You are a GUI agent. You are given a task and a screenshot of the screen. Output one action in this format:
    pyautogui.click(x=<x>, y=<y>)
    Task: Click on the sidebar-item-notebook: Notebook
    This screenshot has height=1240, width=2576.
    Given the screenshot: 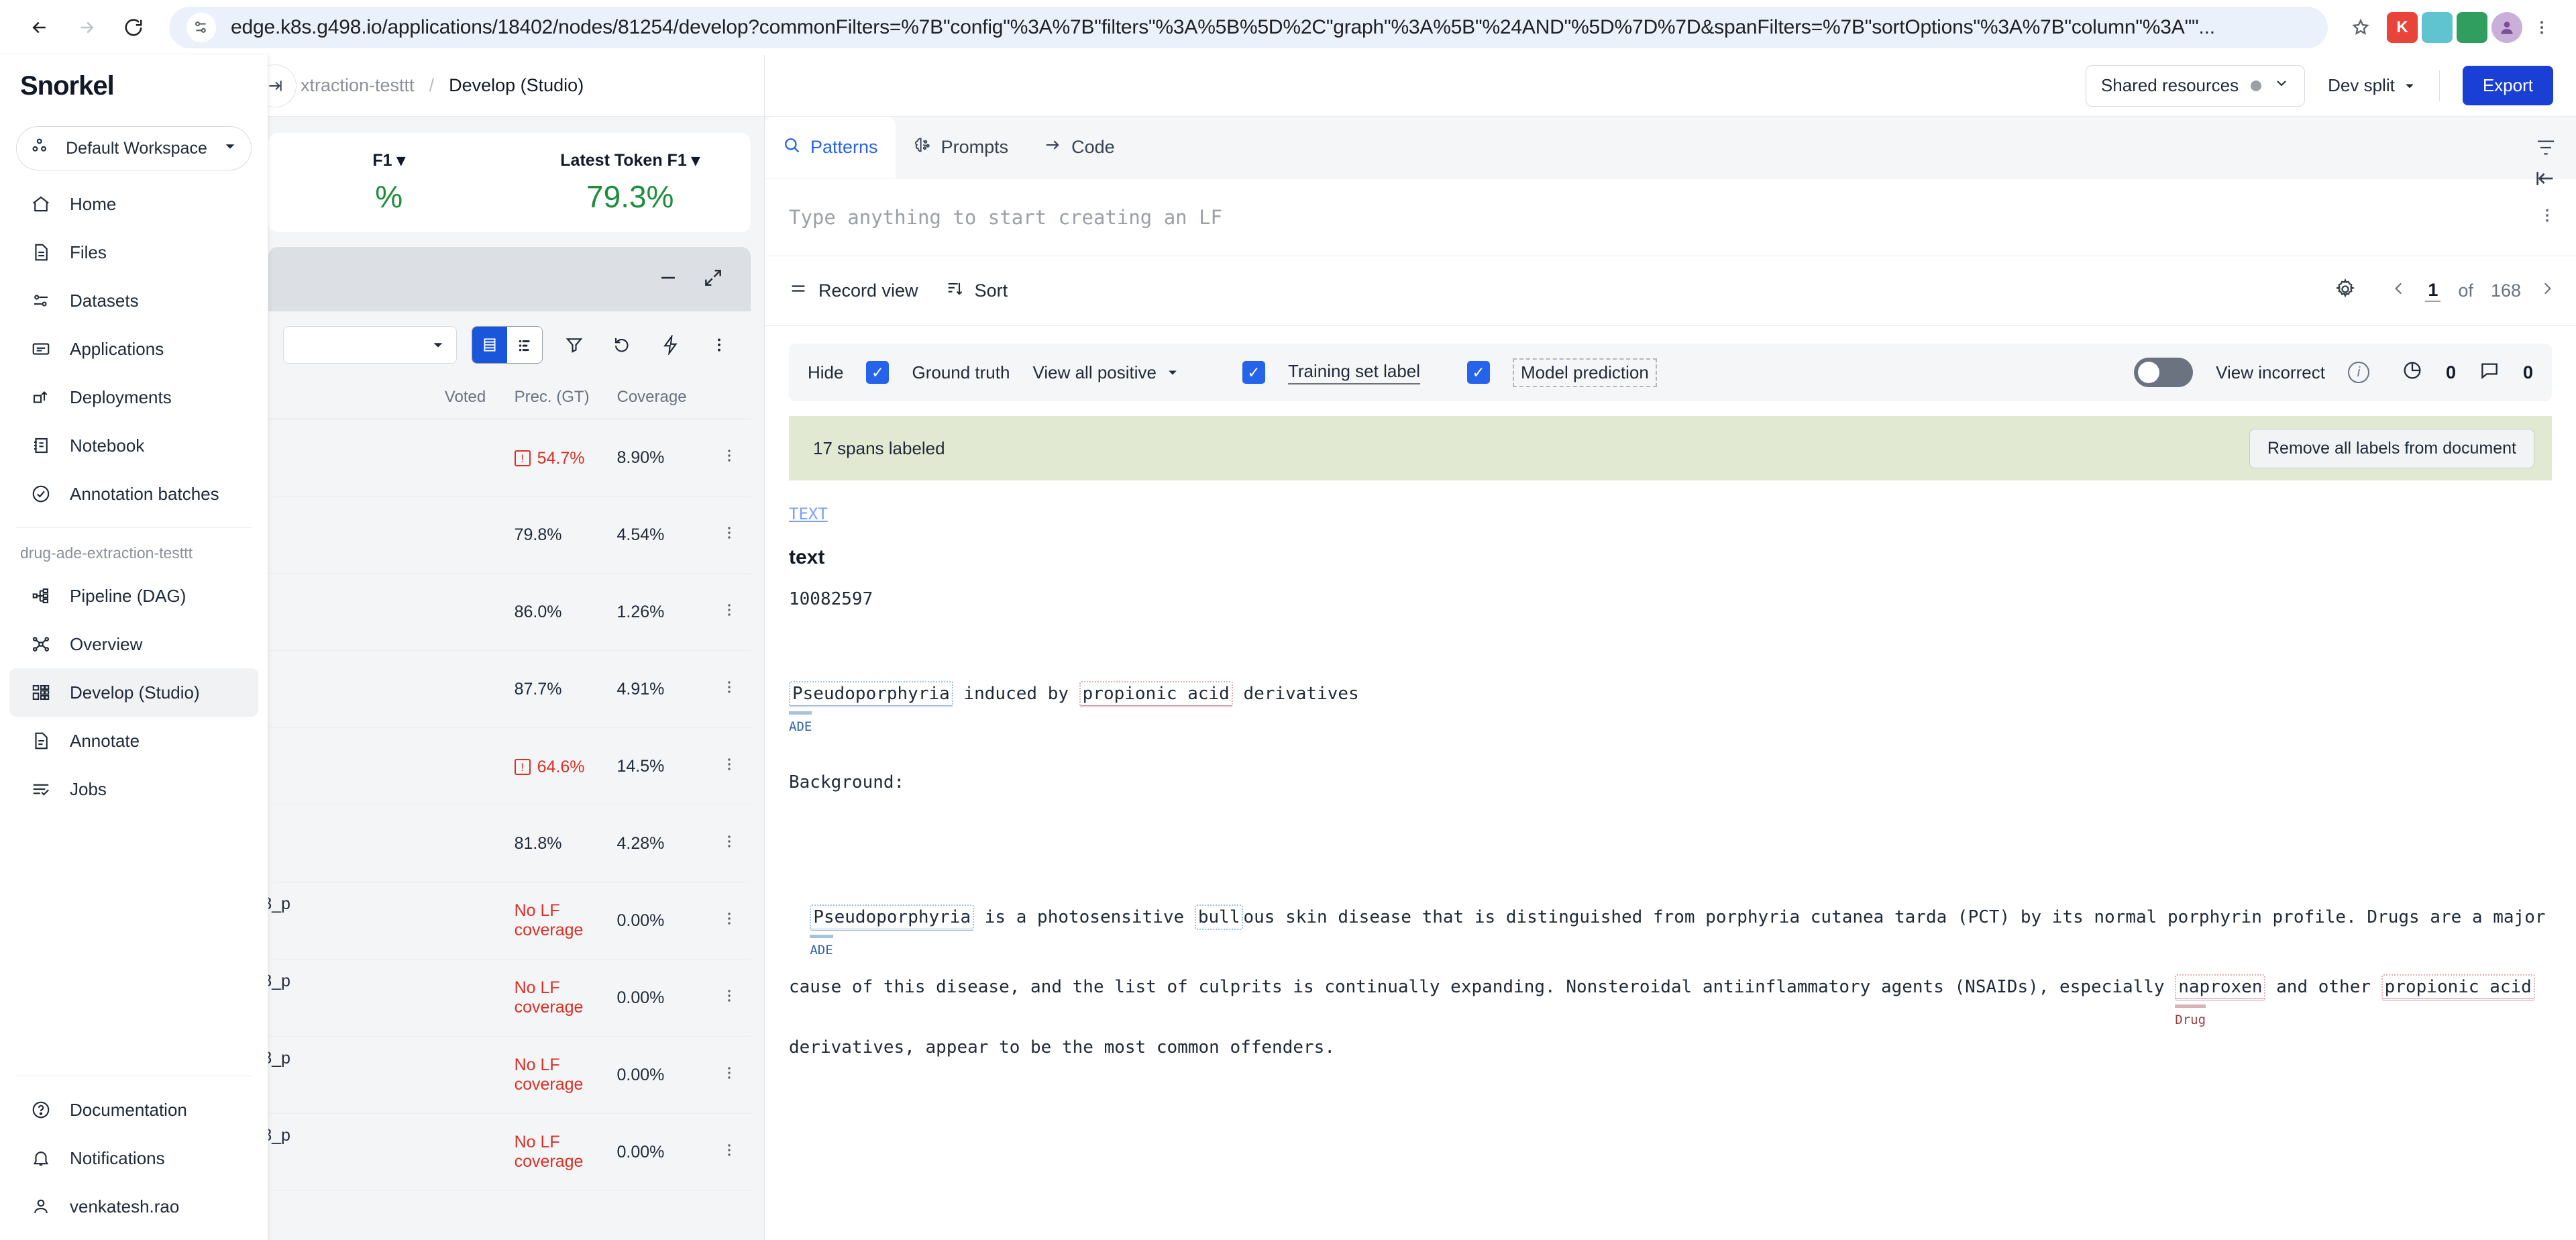 What is the action you would take?
    pyautogui.click(x=133, y=445)
    